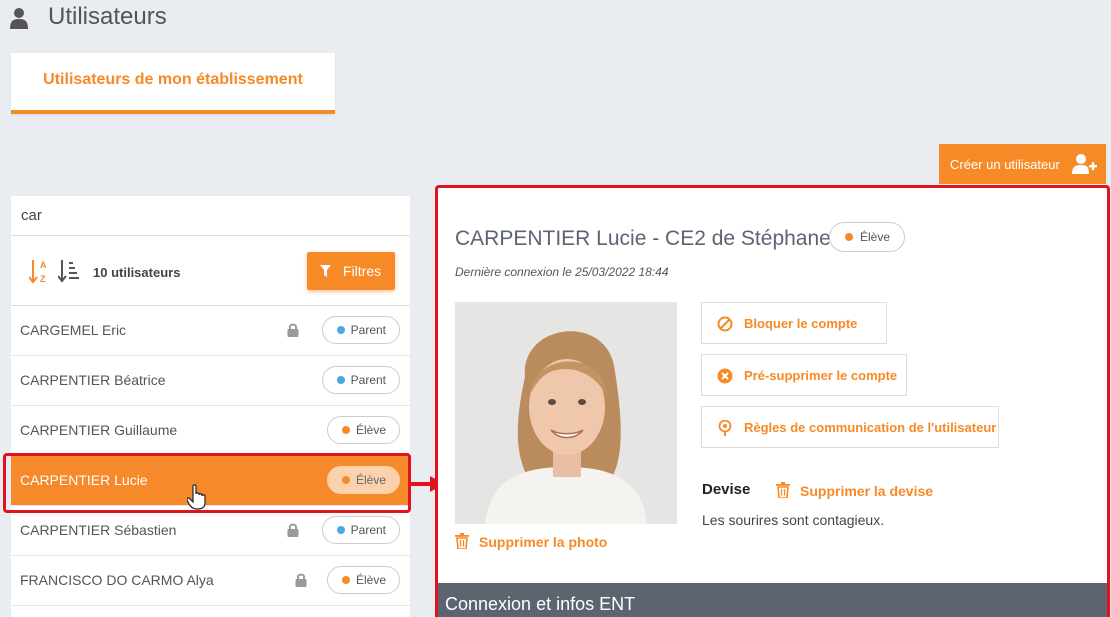 Image resolution: width=1111 pixels, height=617 pixels. What do you see at coordinates (19, 18) in the screenshot?
I see `user-icon` at bounding box center [19, 18].